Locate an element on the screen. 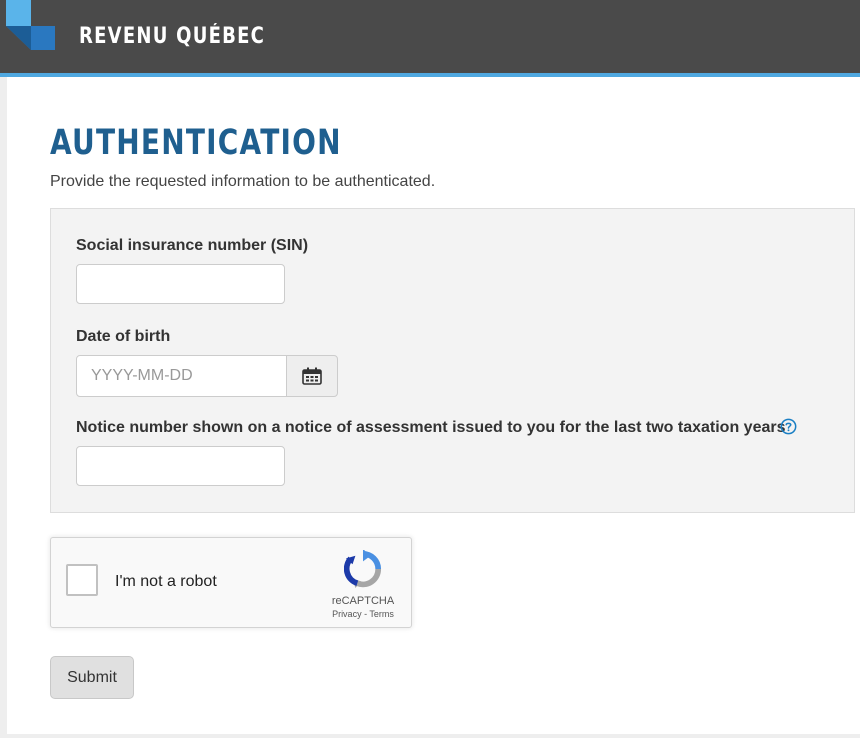  page-title: AUTHENTICATION is located at coordinates (196, 143).